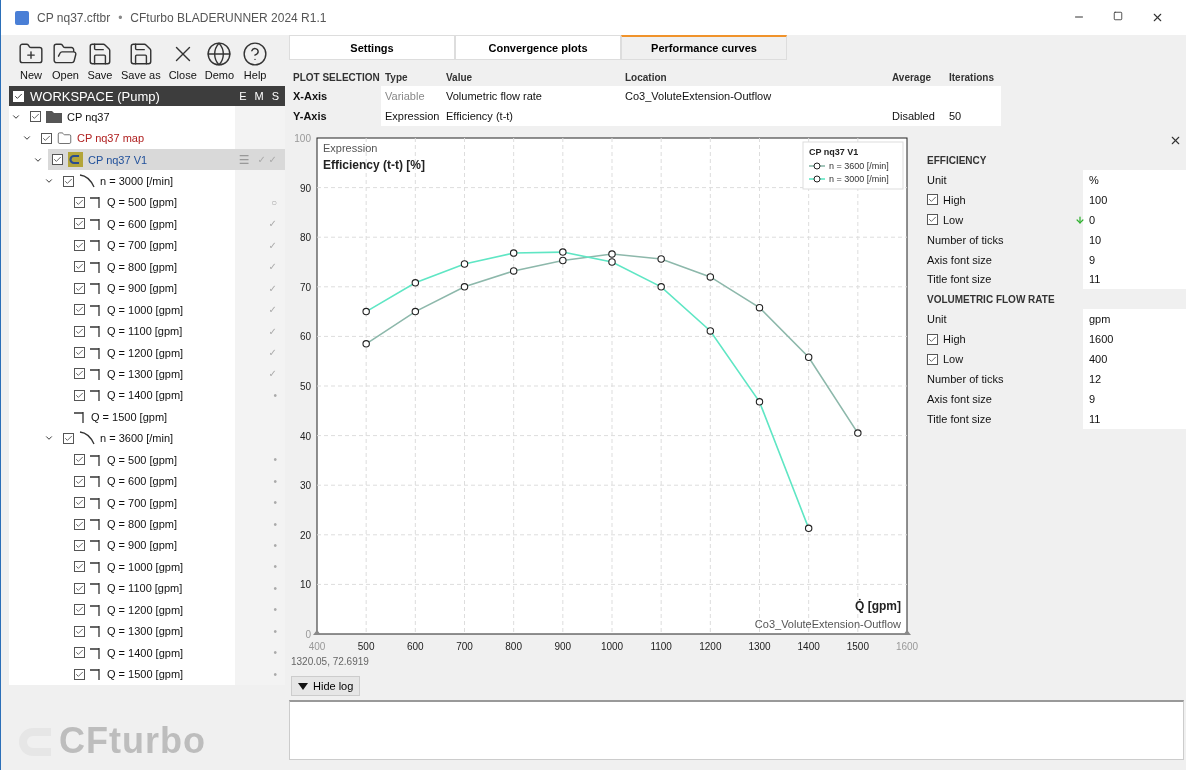 Image resolution: width=1186 pixels, height=770 pixels. What do you see at coordinates (65, 63) in the screenshot?
I see `toolbar-button: Open` at bounding box center [65, 63].